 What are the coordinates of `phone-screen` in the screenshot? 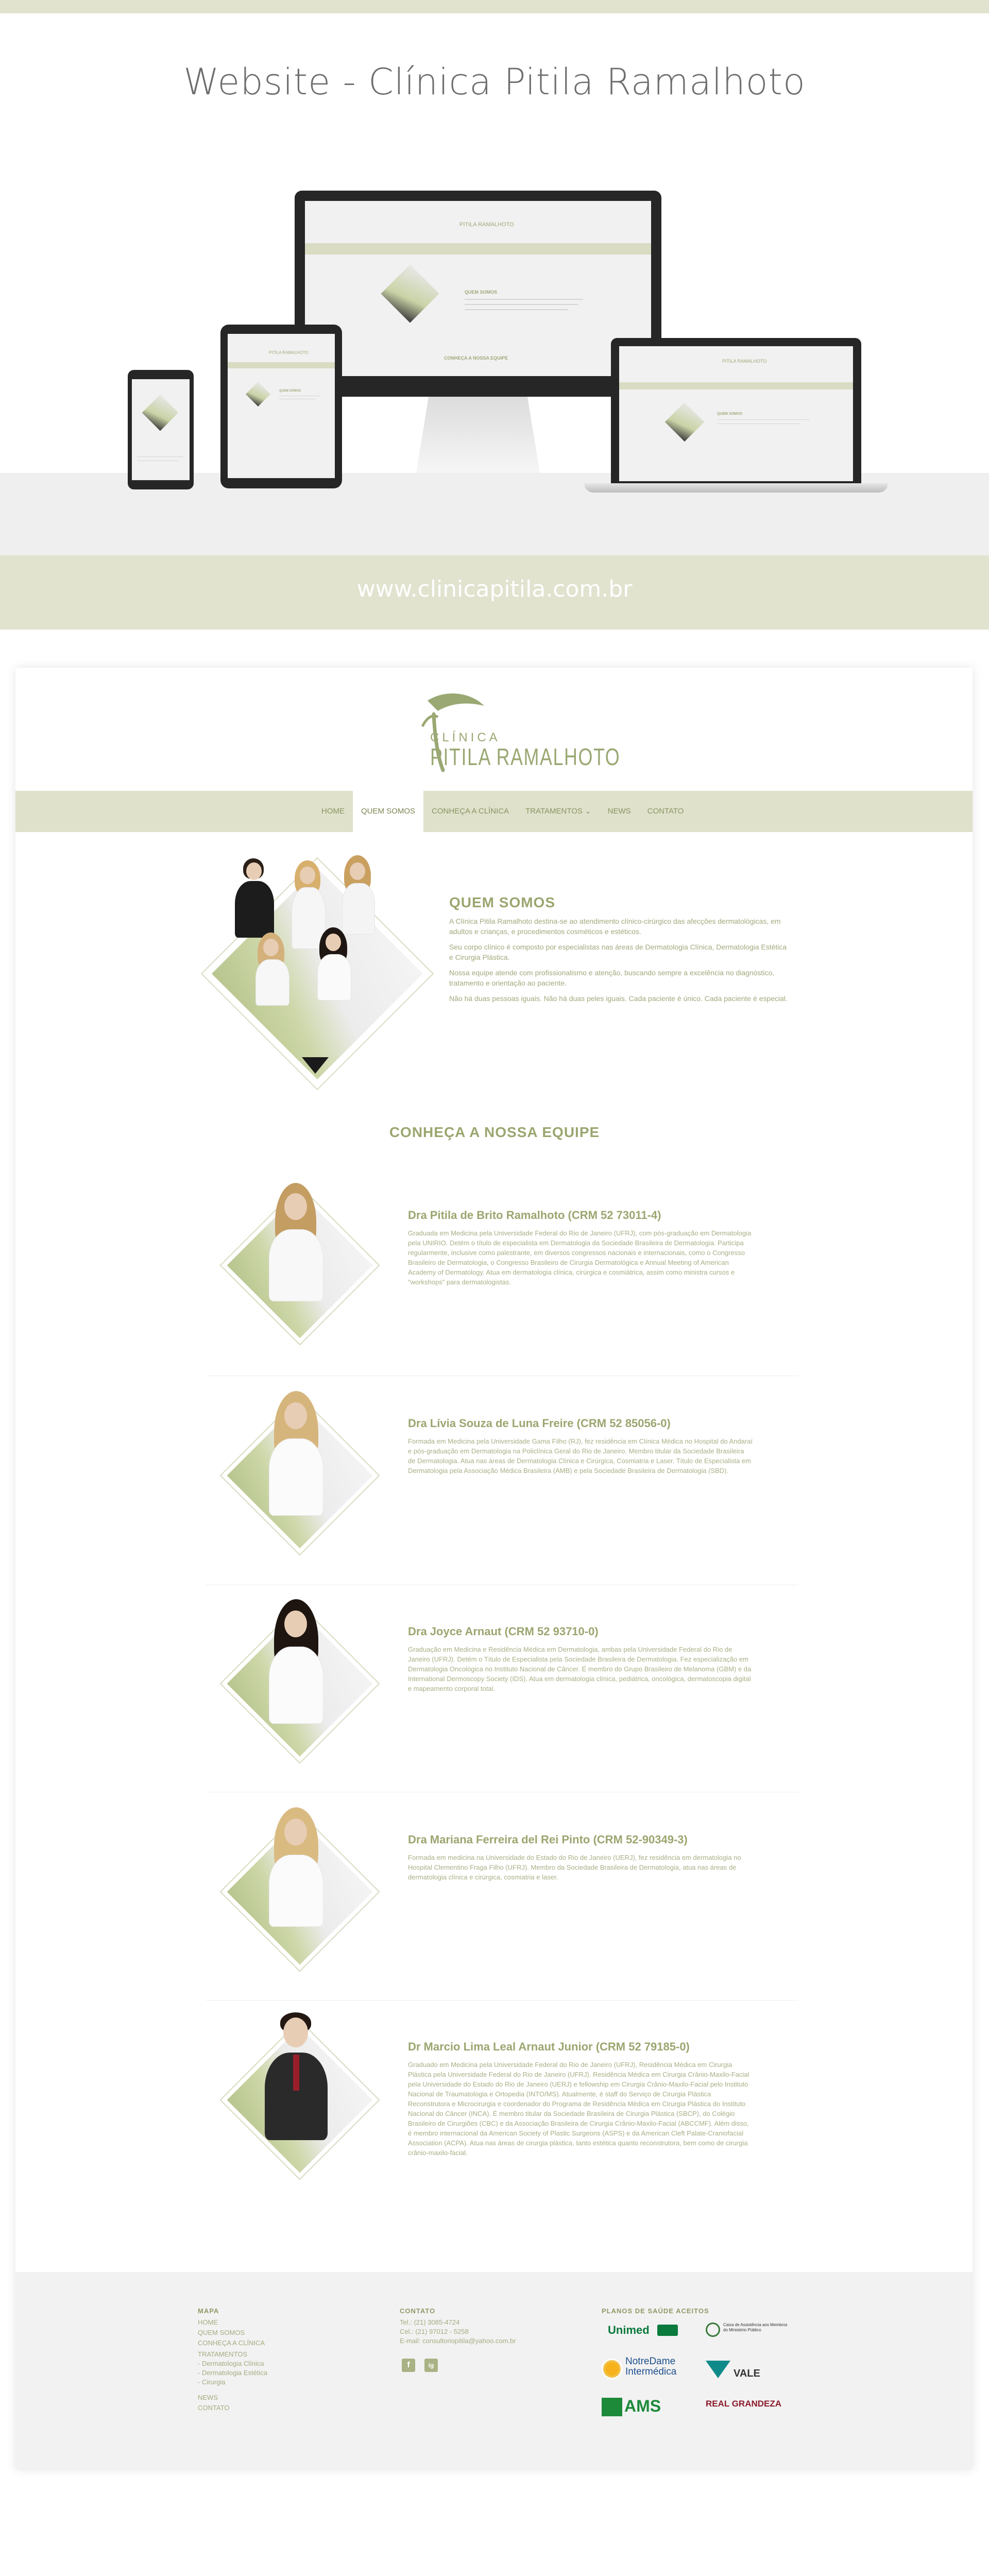 It's located at (161, 429).